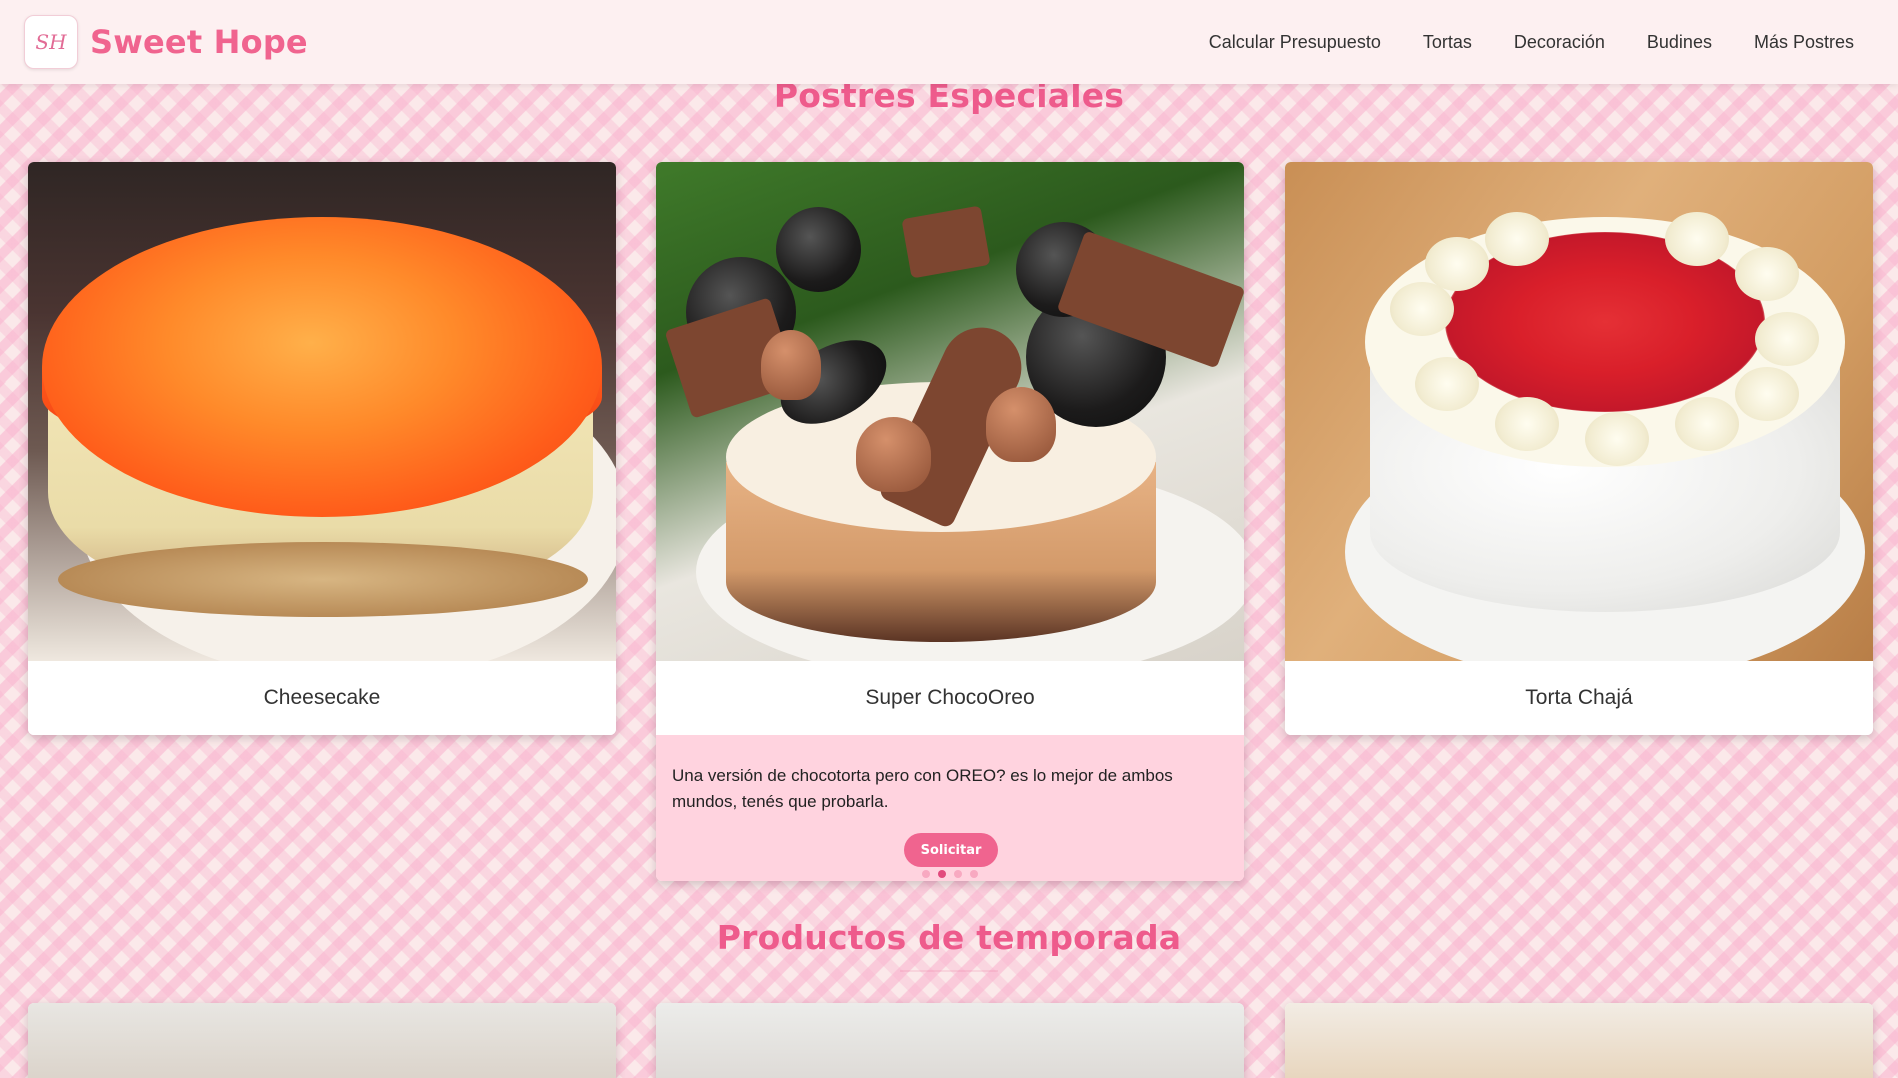 The height and width of the screenshot is (1078, 1898). I want to click on carousel-dot-active, so click(942, 874).